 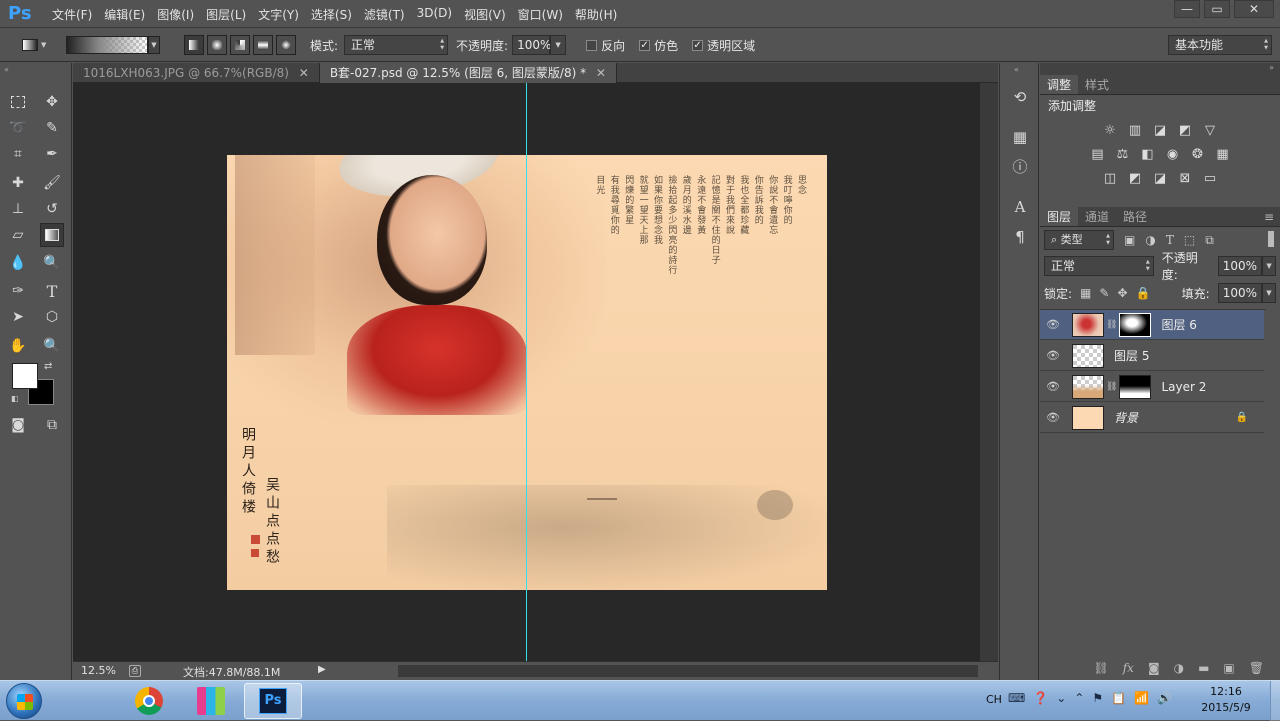 What do you see at coordinates (1210, 179) in the screenshot?
I see `gradient-map-icon: ▭` at bounding box center [1210, 179].